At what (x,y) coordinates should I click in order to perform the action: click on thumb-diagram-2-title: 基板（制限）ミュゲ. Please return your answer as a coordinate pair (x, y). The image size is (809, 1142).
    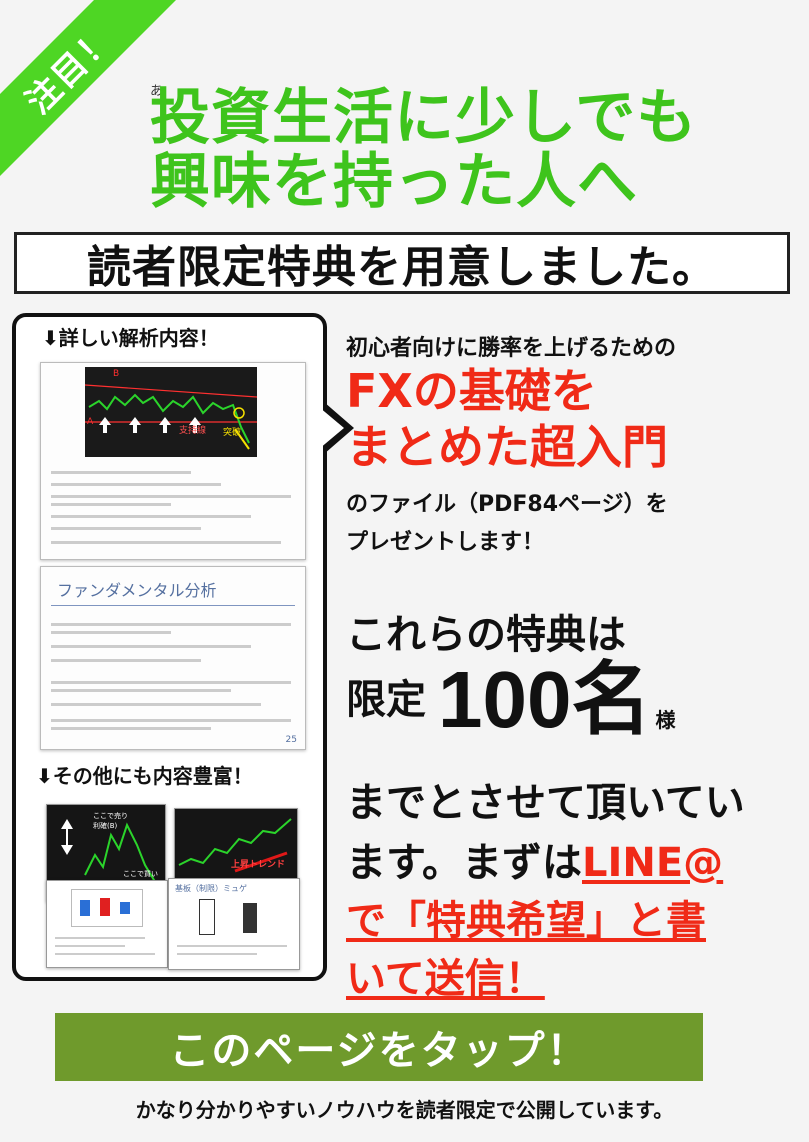
    Looking at the image, I should click on (211, 888).